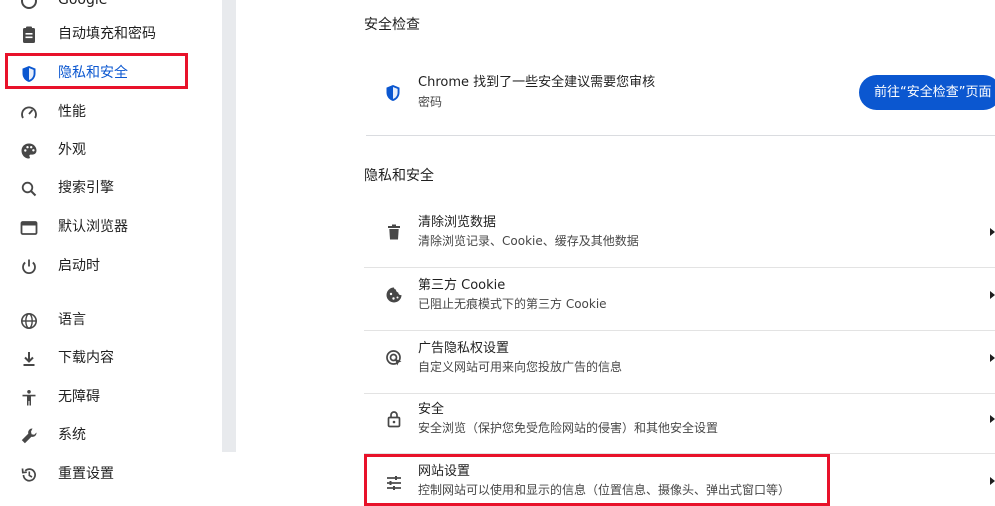 The width and height of the screenshot is (995, 506). Describe the element at coordinates (29, 475) in the screenshot. I see `reset-history-icon` at that location.